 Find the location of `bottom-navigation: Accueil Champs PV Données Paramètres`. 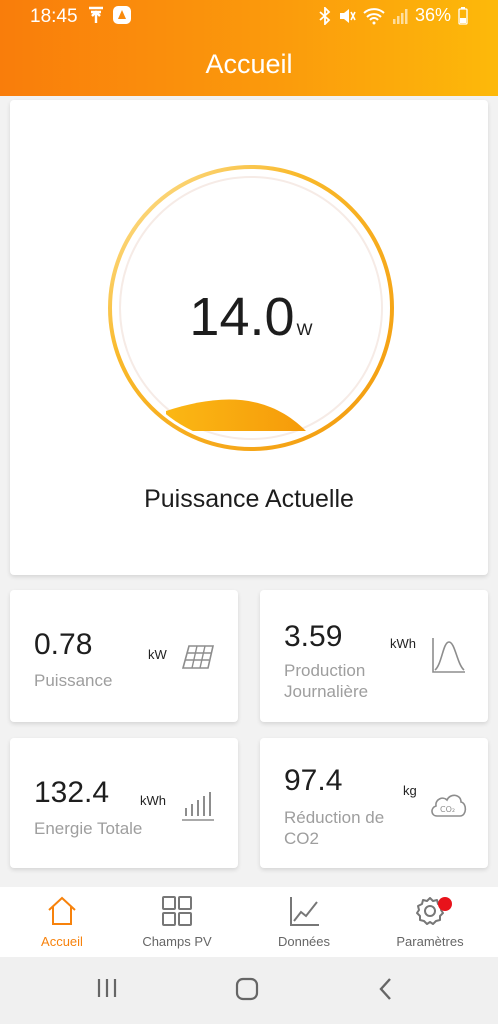

bottom-navigation: Accueil Champs PV Données Paramètres is located at coordinates (249, 922).